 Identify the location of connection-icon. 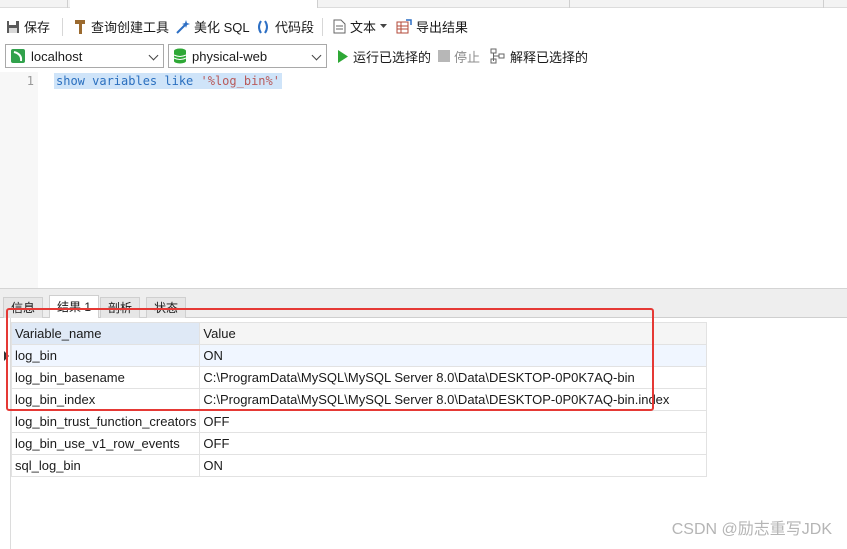
(18, 56).